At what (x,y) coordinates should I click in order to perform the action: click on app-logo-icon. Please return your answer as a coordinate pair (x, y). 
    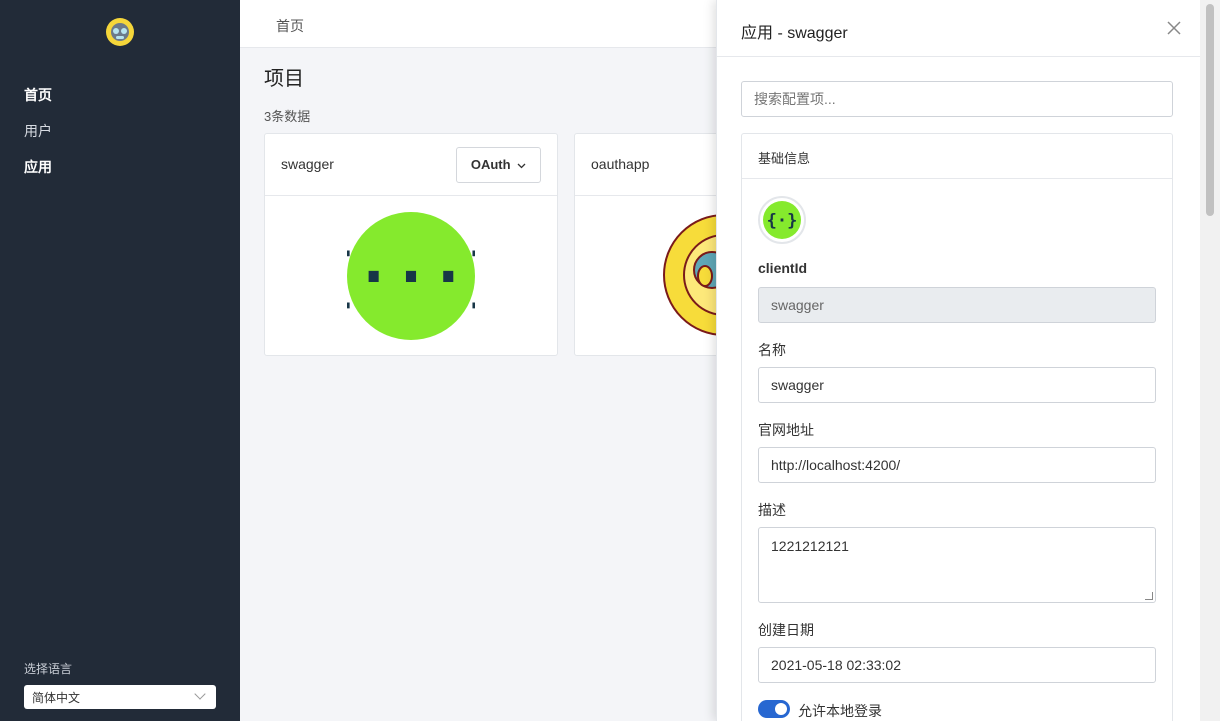
    Looking at the image, I should click on (120, 32).